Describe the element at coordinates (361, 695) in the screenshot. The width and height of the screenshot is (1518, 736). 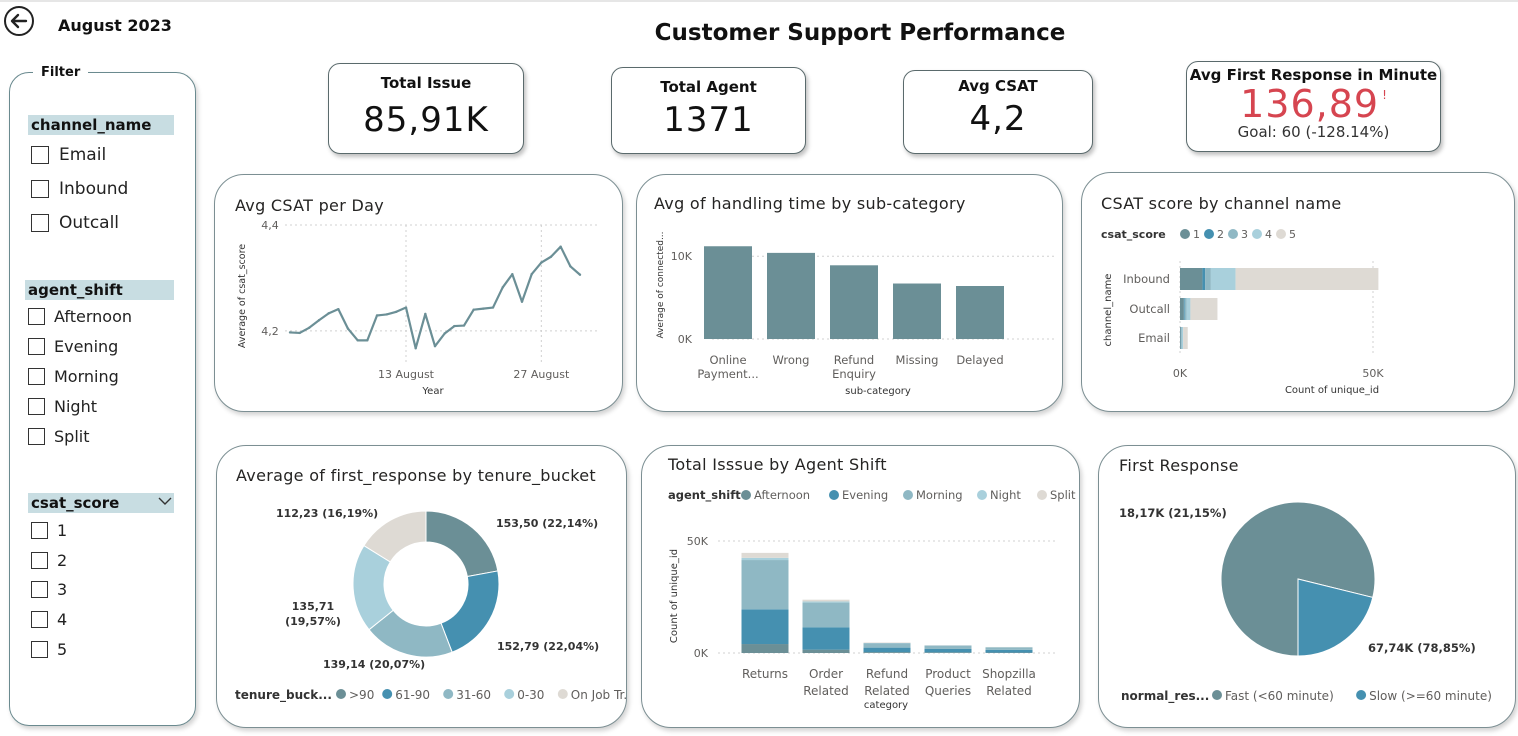
I see `legend-label: >90` at that location.